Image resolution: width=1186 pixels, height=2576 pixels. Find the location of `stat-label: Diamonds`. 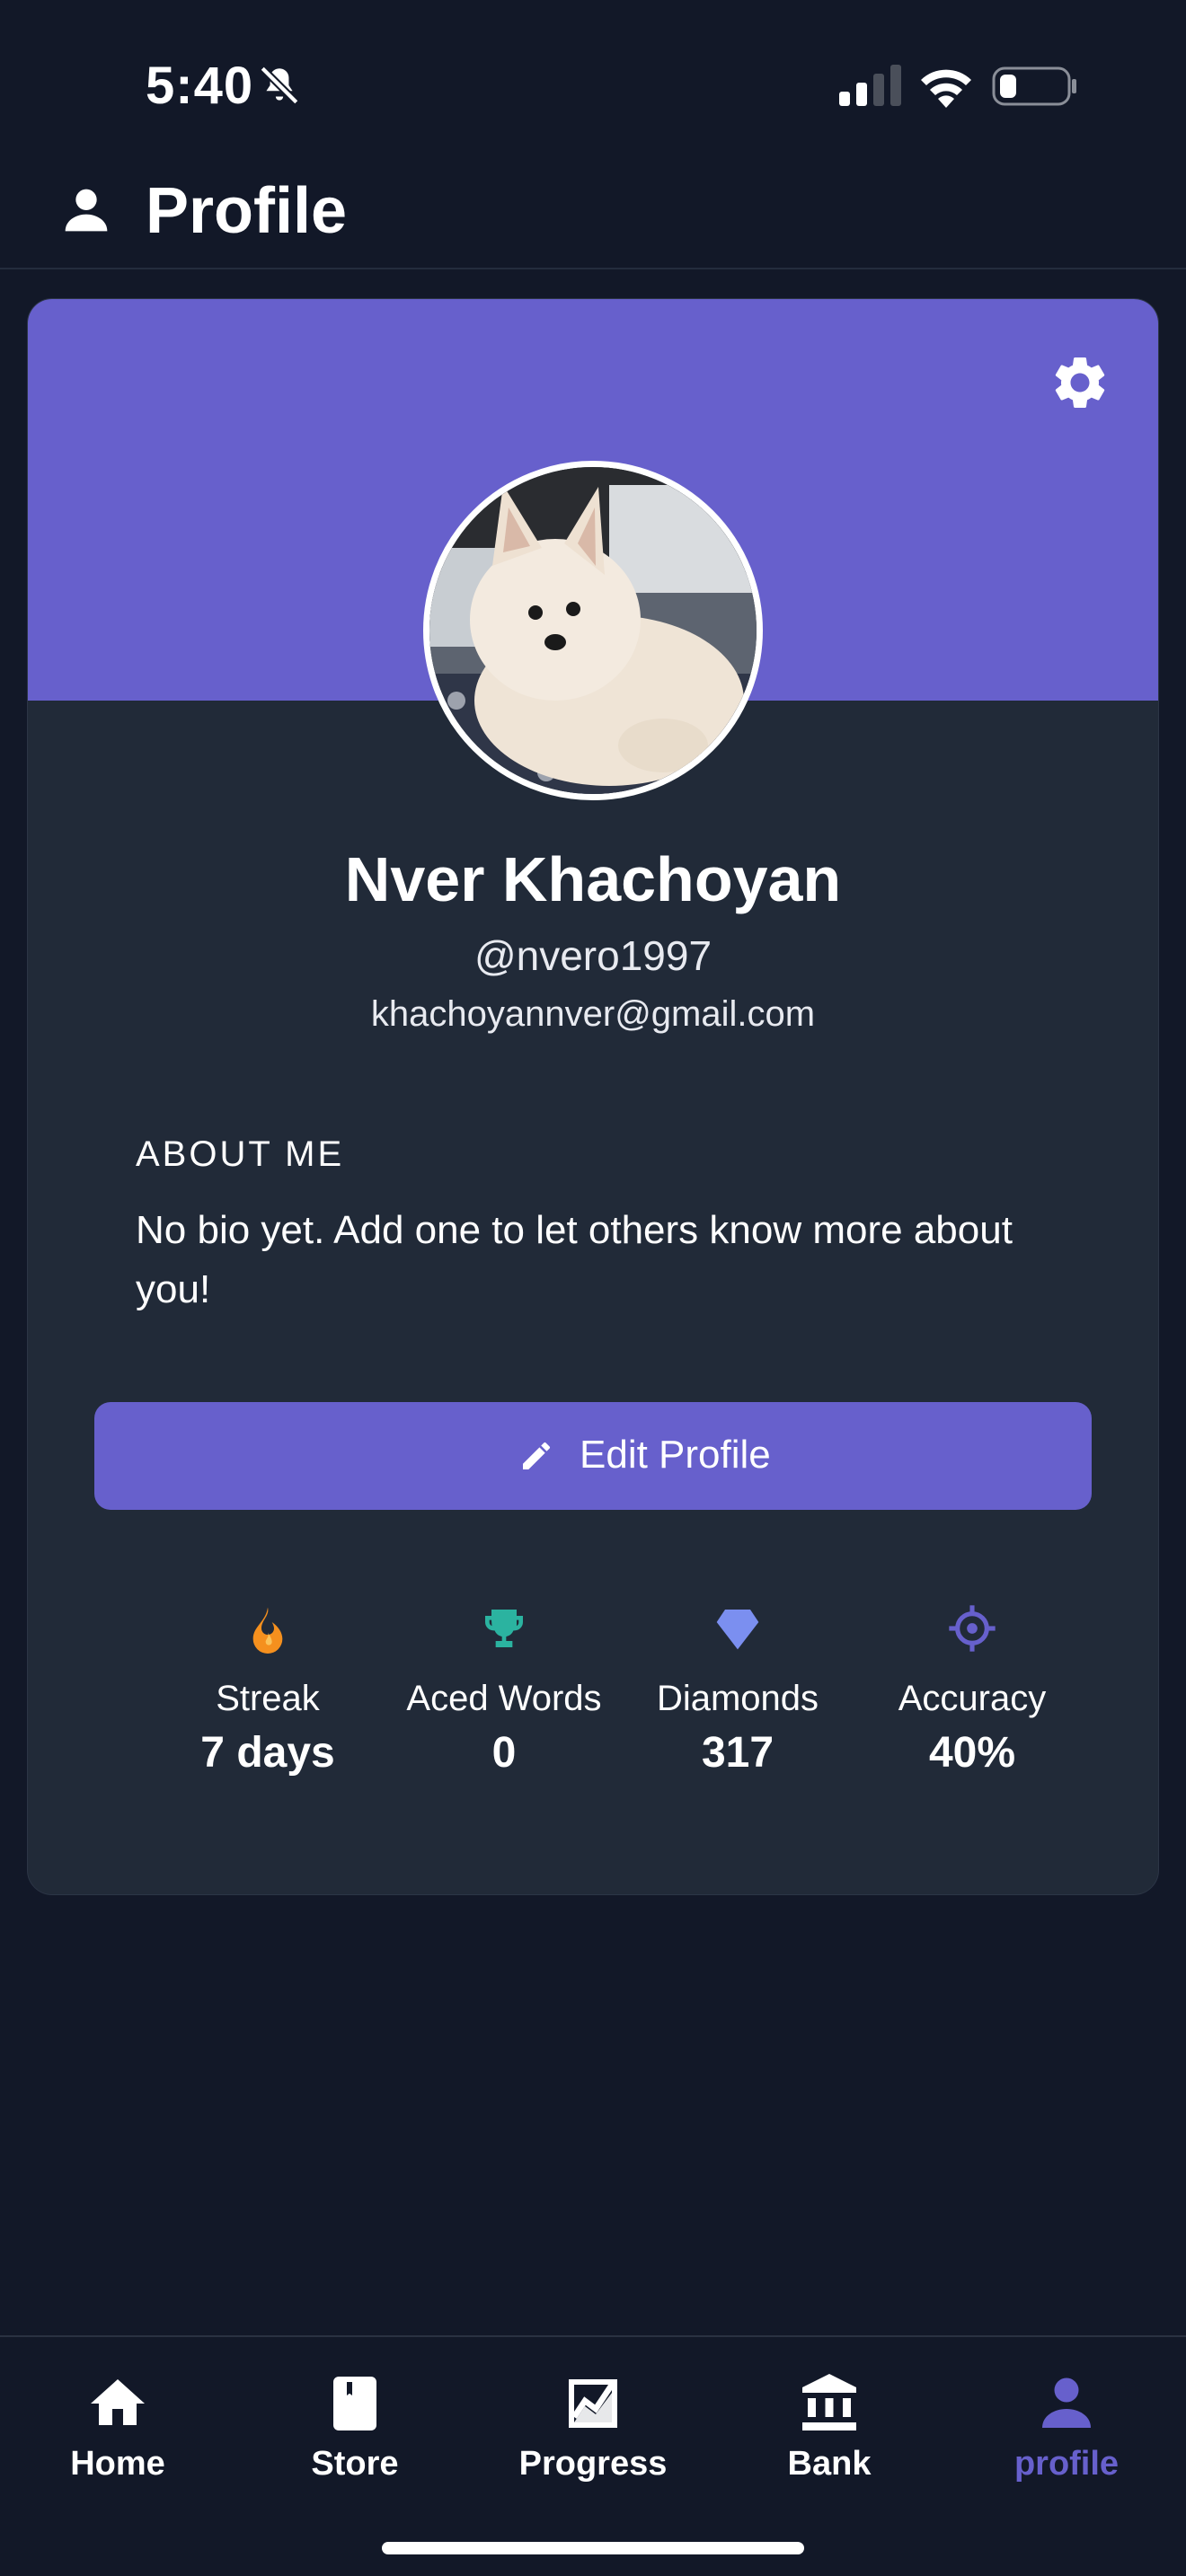

stat-label: Diamonds is located at coordinates (737, 1698).